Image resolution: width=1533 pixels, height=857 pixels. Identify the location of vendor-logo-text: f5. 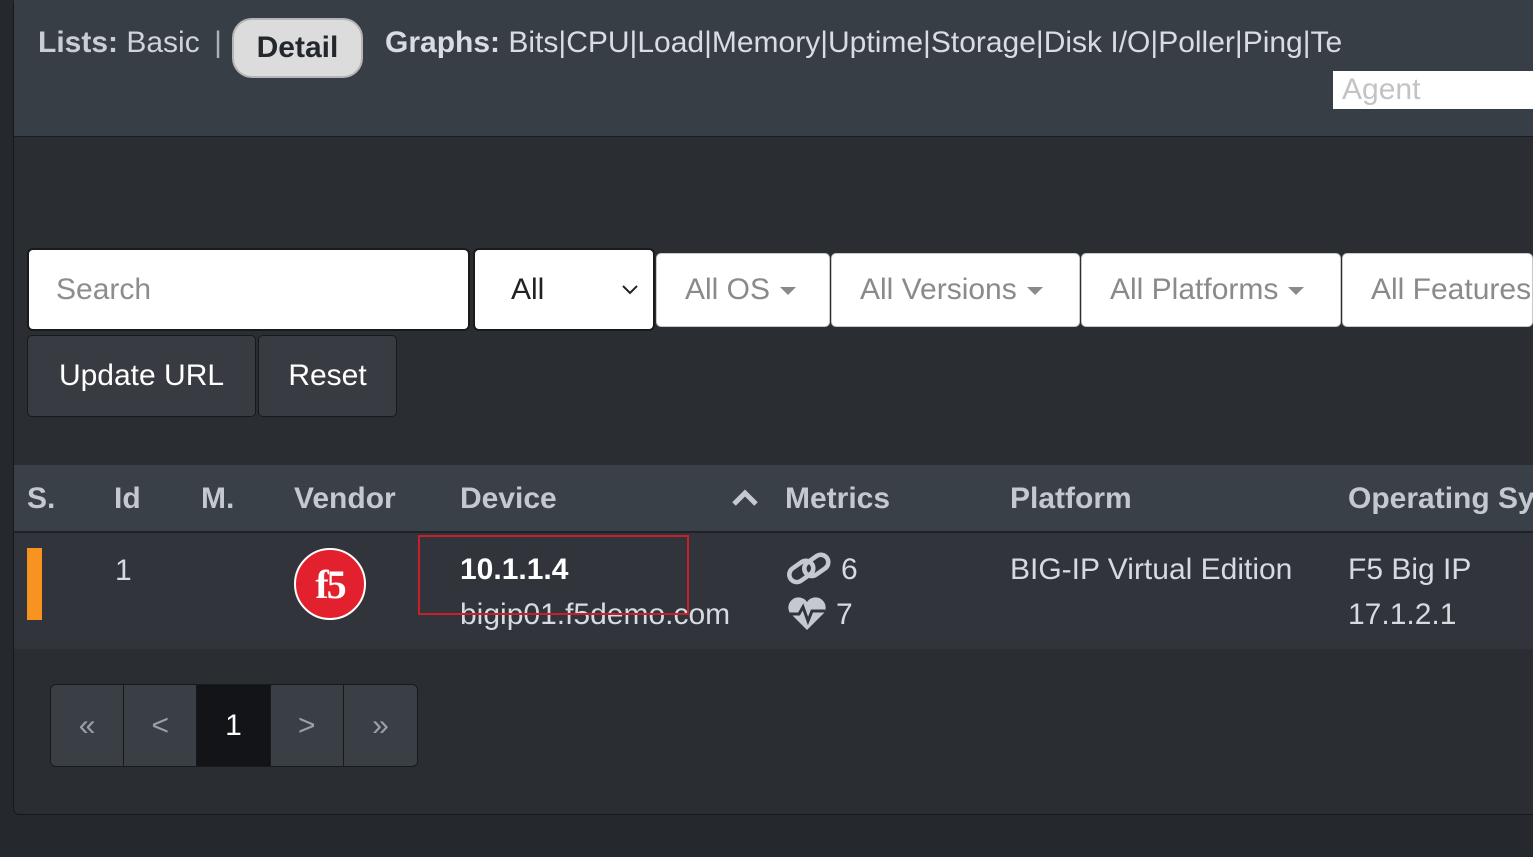
(330, 584).